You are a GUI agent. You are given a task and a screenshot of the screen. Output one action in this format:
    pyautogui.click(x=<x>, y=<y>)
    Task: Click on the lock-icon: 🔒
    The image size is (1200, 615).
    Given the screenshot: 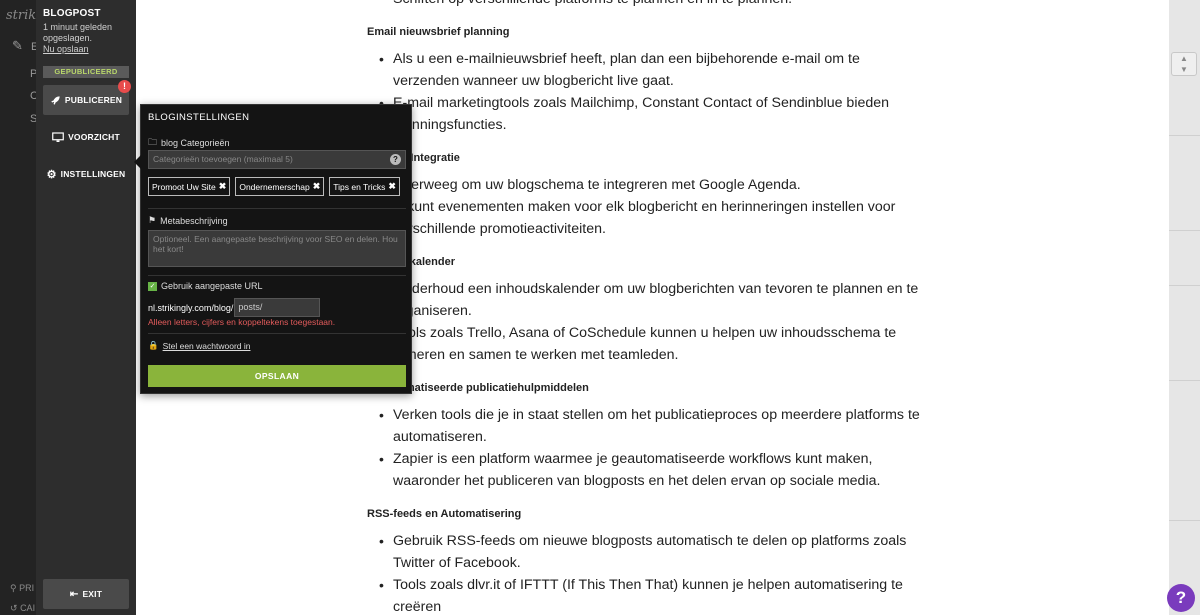 What is the action you would take?
    pyautogui.click(x=153, y=345)
    